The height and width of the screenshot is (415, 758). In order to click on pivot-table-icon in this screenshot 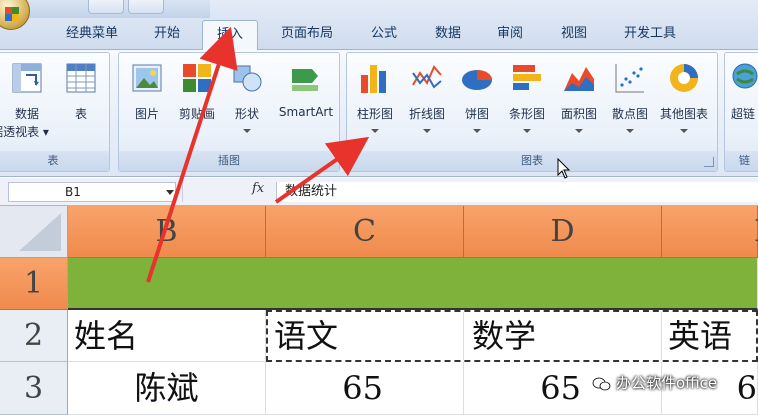, I will do `click(27, 78)`.